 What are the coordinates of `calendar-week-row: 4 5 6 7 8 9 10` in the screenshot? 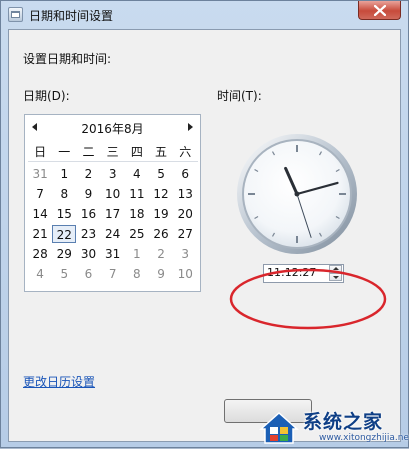 It's located at (113, 274).